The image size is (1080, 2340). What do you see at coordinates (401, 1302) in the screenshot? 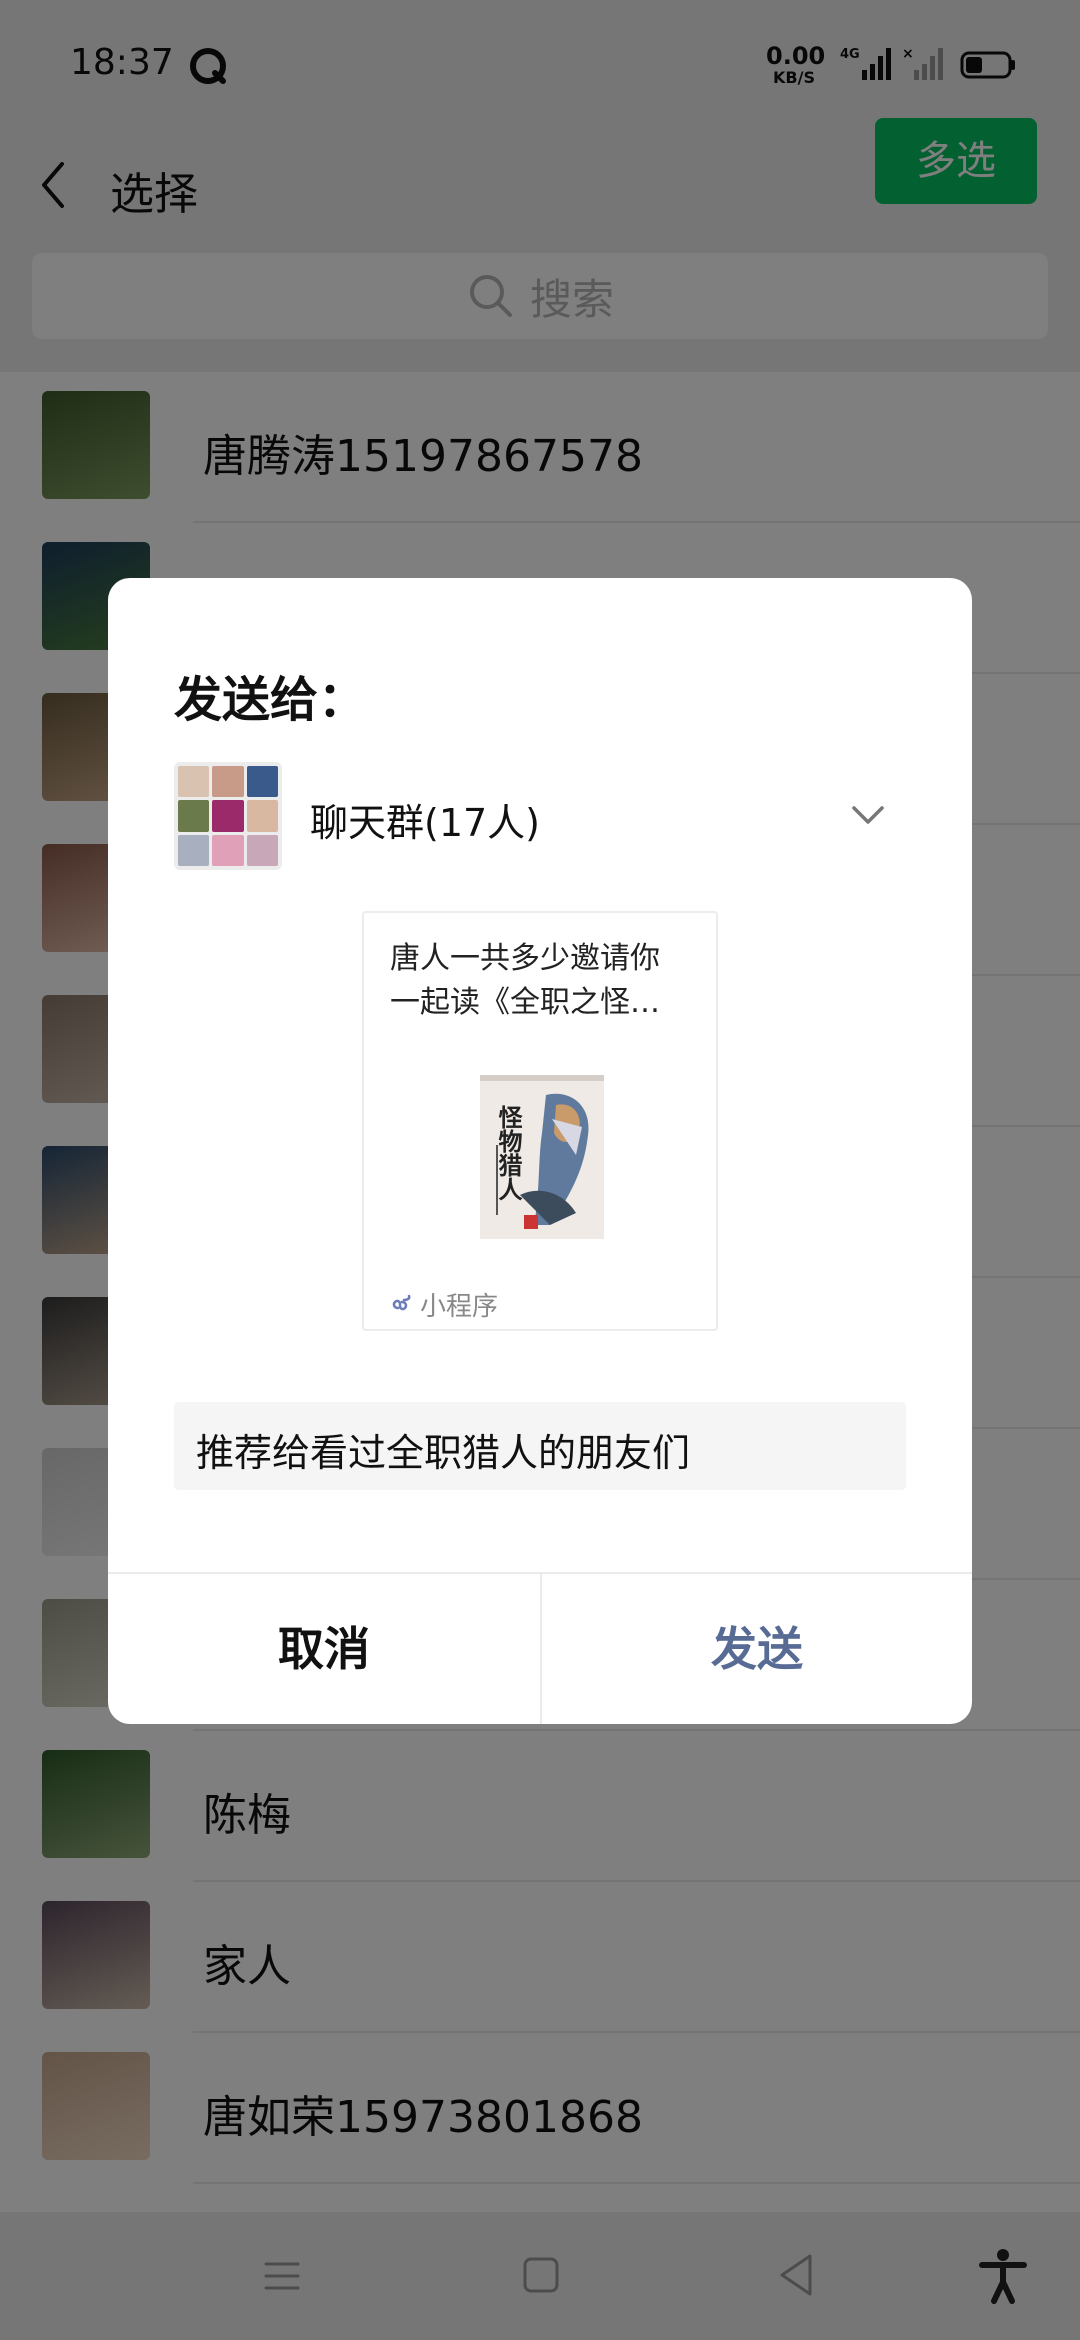
I see `mini-program-icon` at bounding box center [401, 1302].